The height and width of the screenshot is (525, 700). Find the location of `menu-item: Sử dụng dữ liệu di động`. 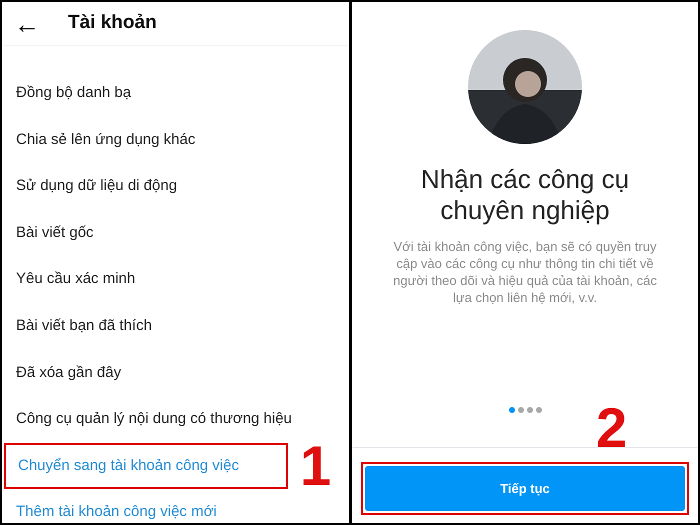

menu-item: Sử dụng dữ liệu di động is located at coordinates (97, 186).